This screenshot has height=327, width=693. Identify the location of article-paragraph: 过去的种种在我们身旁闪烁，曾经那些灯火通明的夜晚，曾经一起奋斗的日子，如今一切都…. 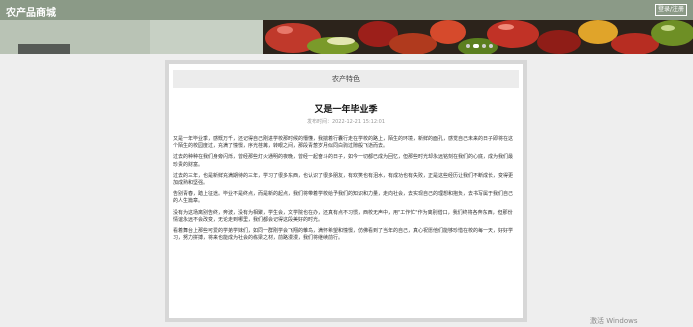
(343, 161).